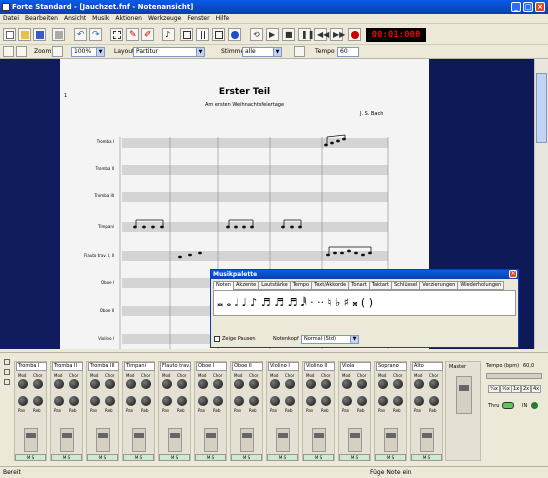  What do you see at coordinates (514, 376) in the screenshot?
I see `tempo-slider` at bounding box center [514, 376].